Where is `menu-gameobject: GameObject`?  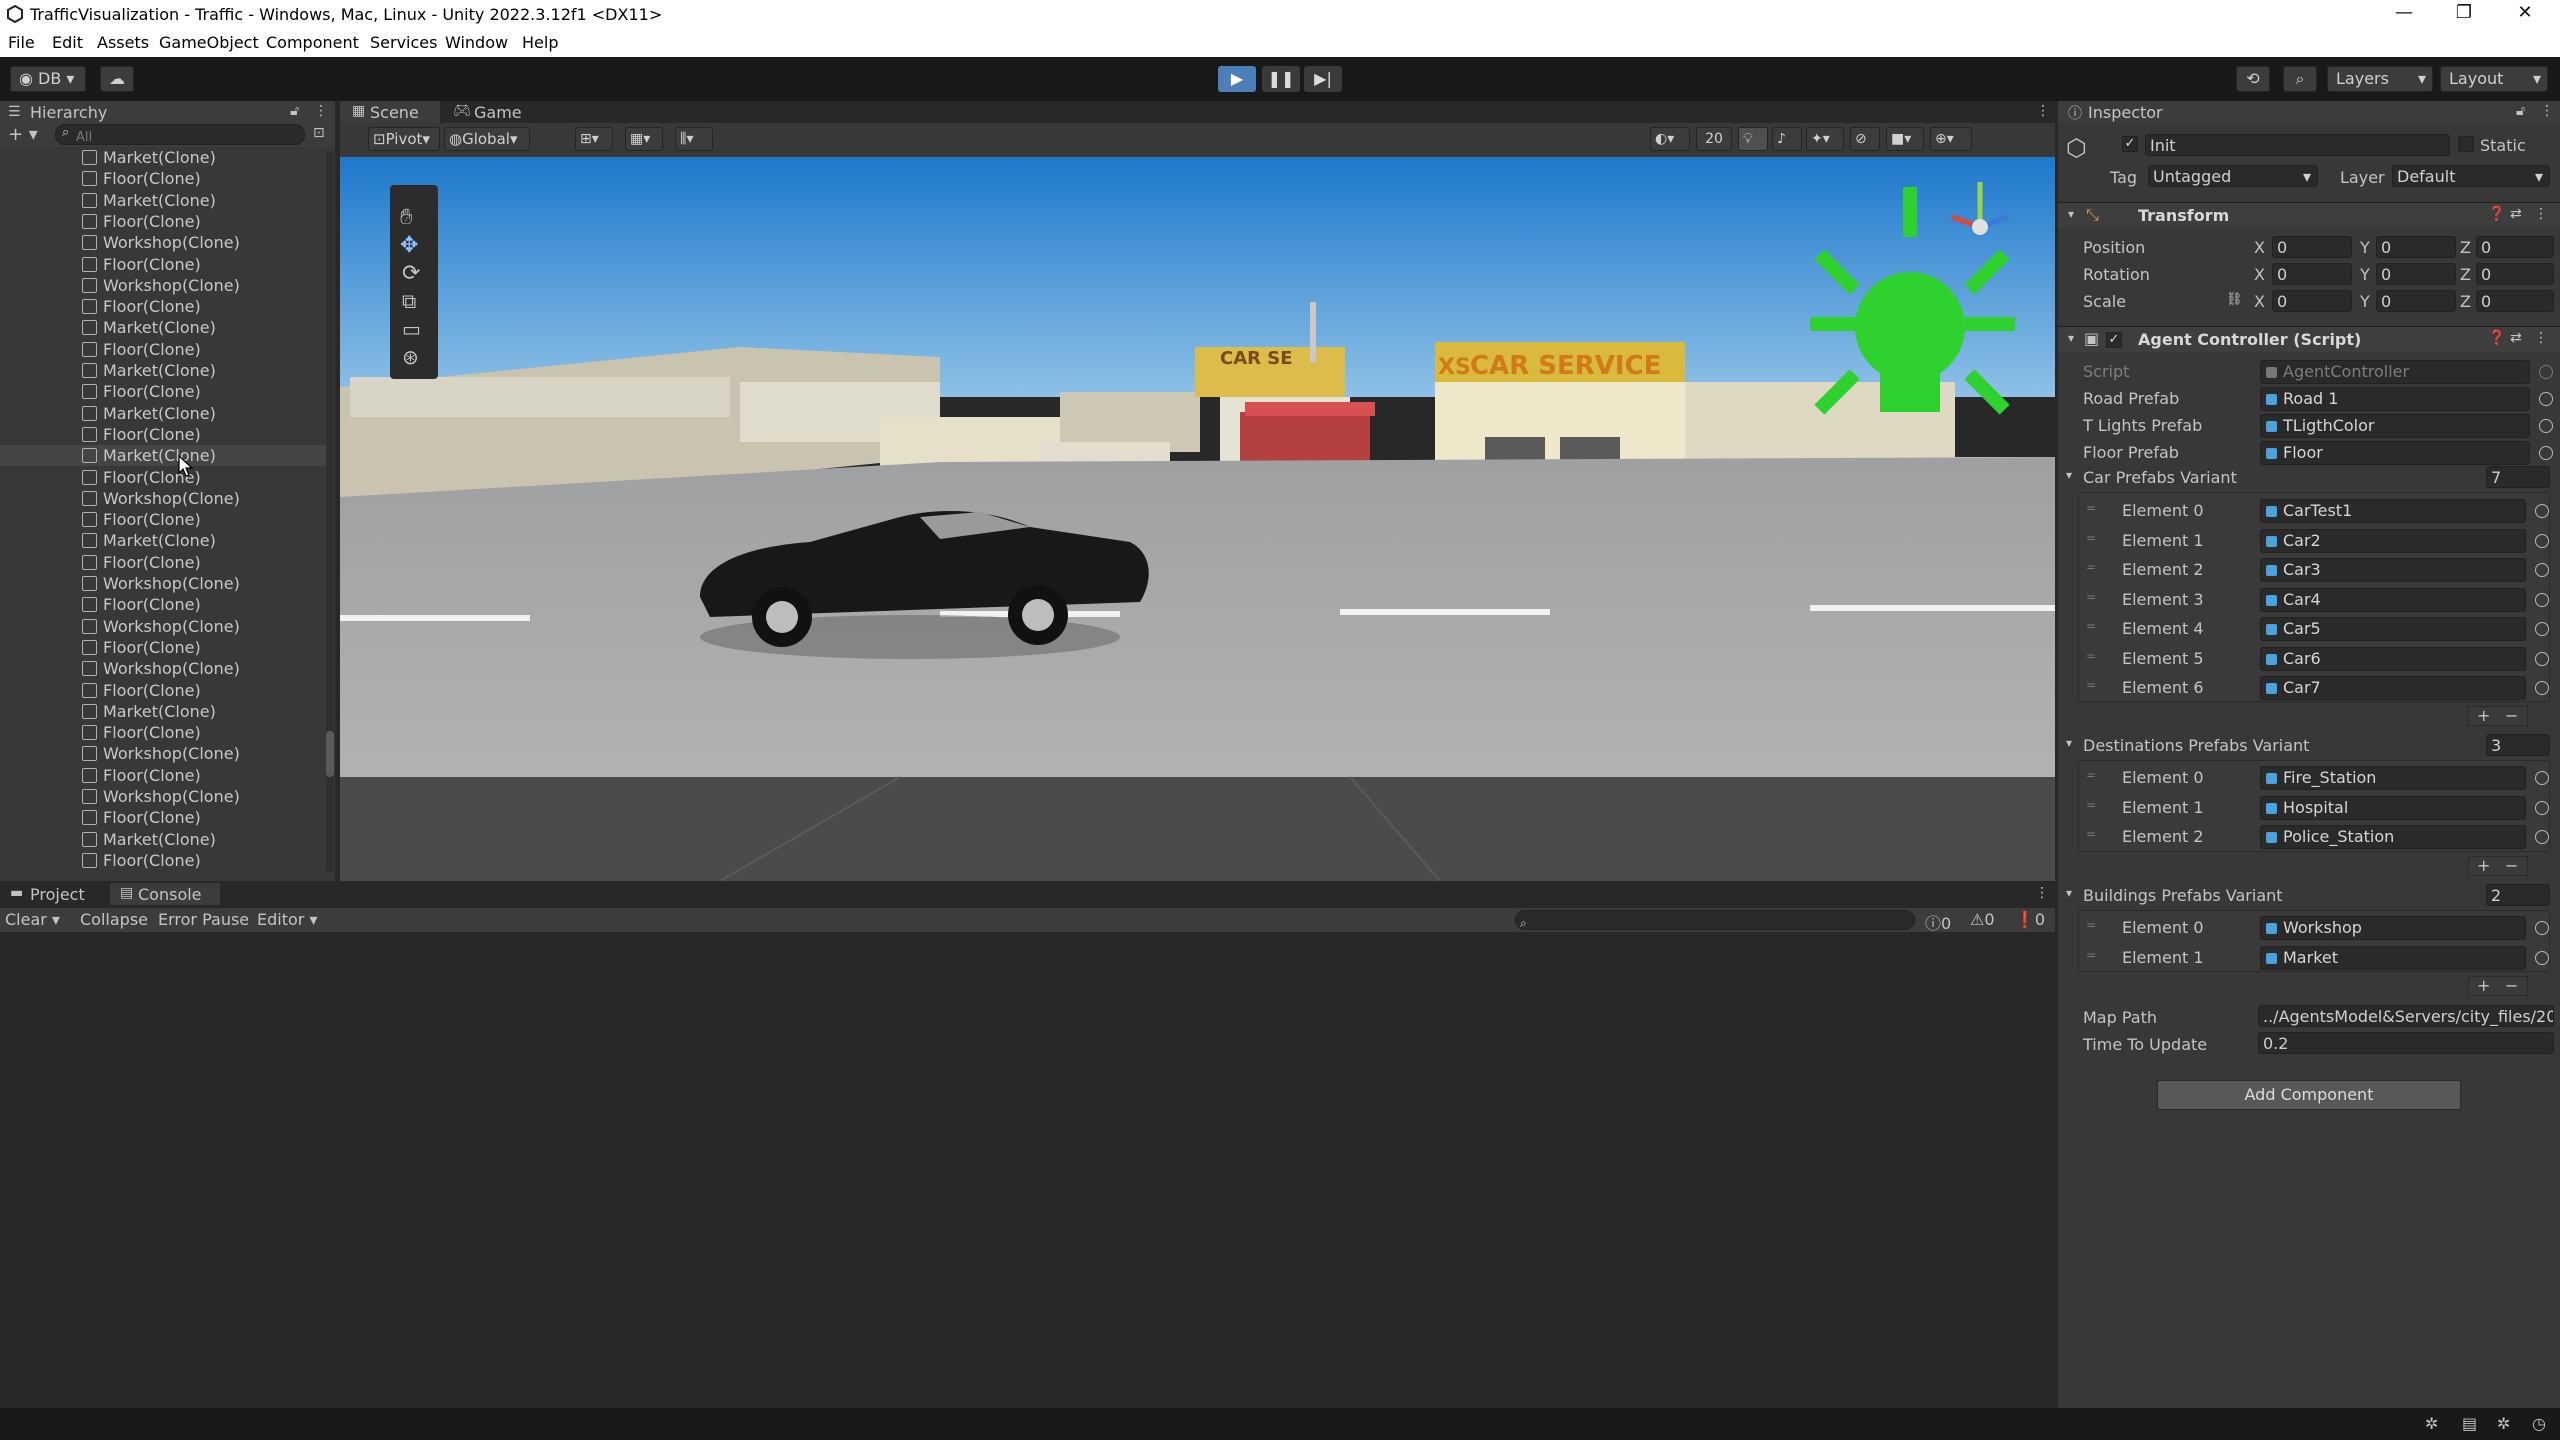
menu-gameobject: GameObject is located at coordinates (209, 42).